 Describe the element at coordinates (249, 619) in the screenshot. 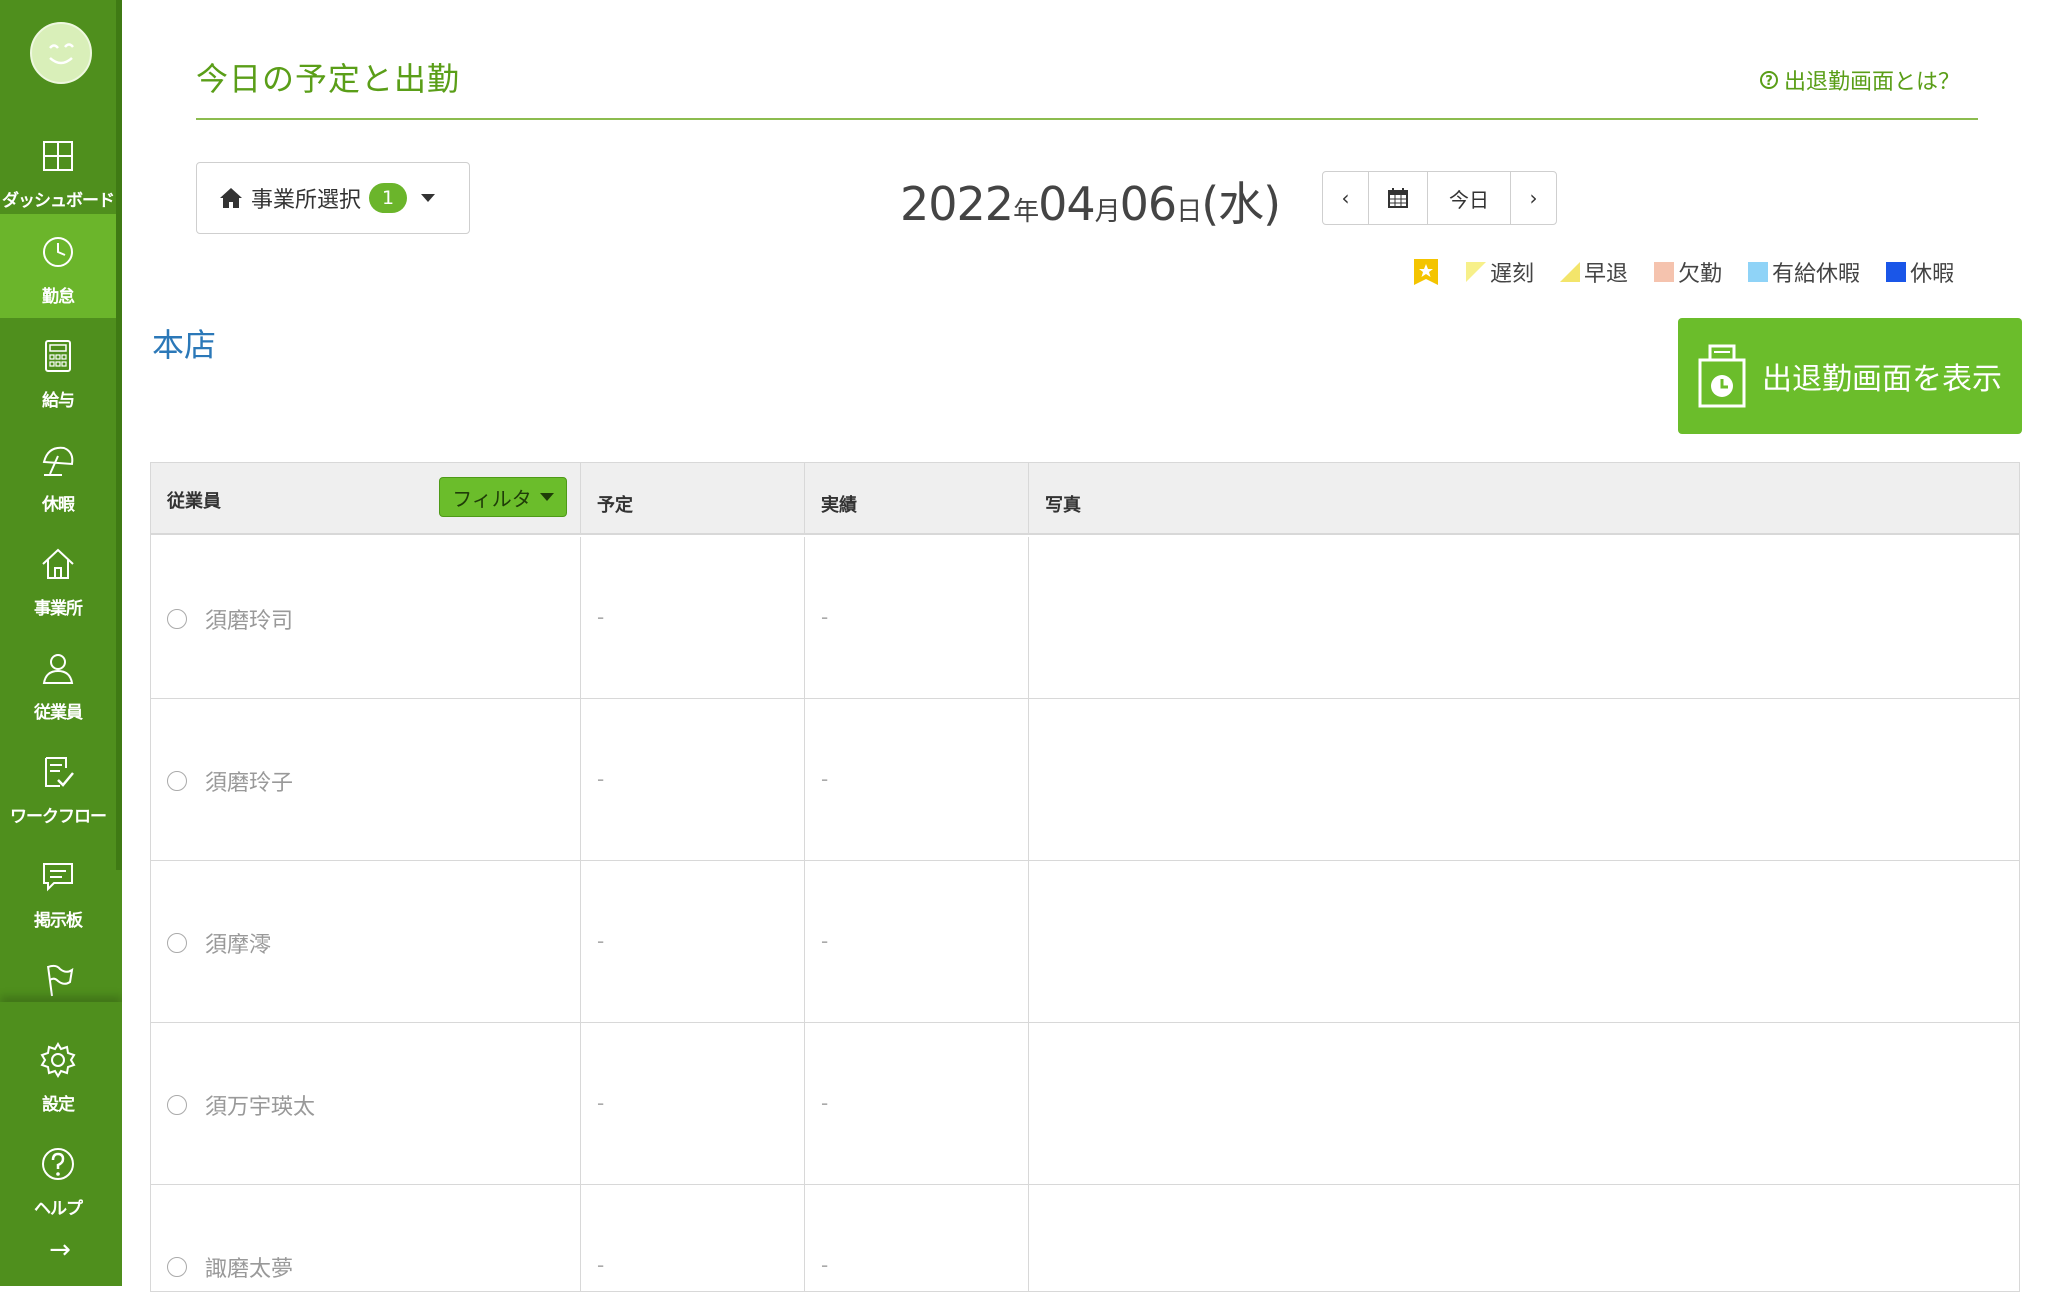

I see `employee-name: 須磨玲司` at that location.